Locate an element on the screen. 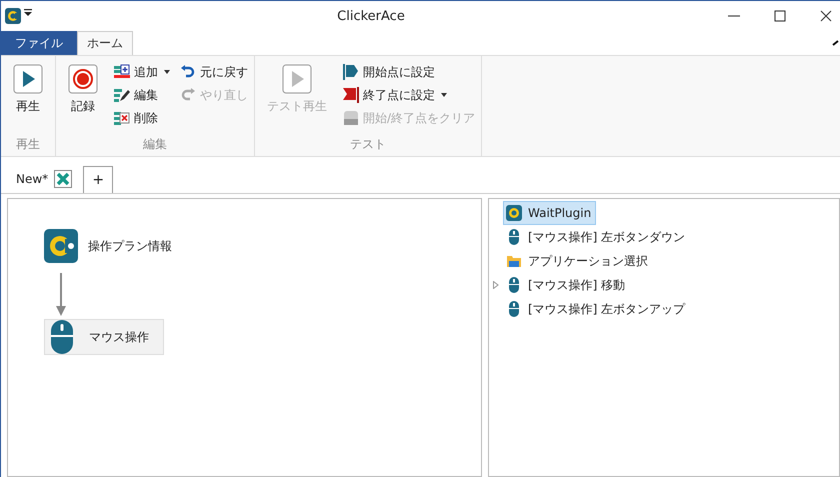 The width and height of the screenshot is (840, 477). ribbon-large-button: 再生 is located at coordinates (28, 98).